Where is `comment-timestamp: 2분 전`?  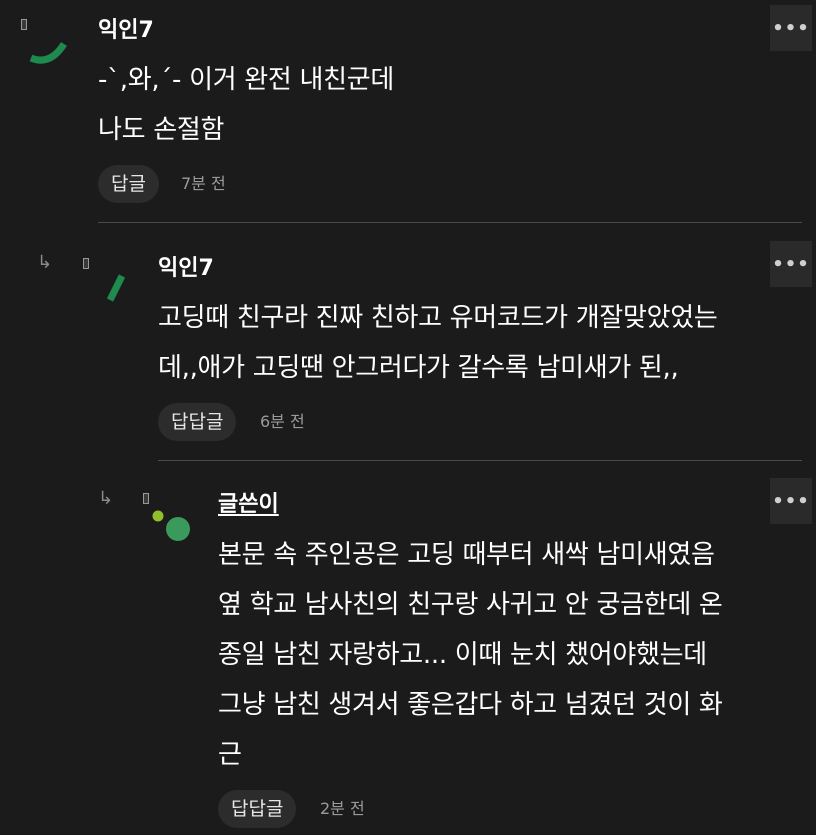
comment-timestamp: 2분 전 is located at coordinates (342, 808).